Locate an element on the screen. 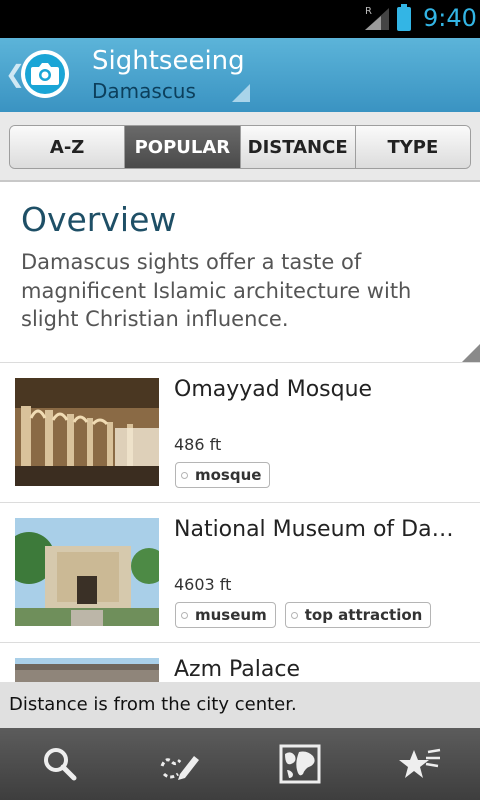 Image resolution: width=480 pixels, height=800 pixels. roaming-indicator: R is located at coordinates (368, 11).